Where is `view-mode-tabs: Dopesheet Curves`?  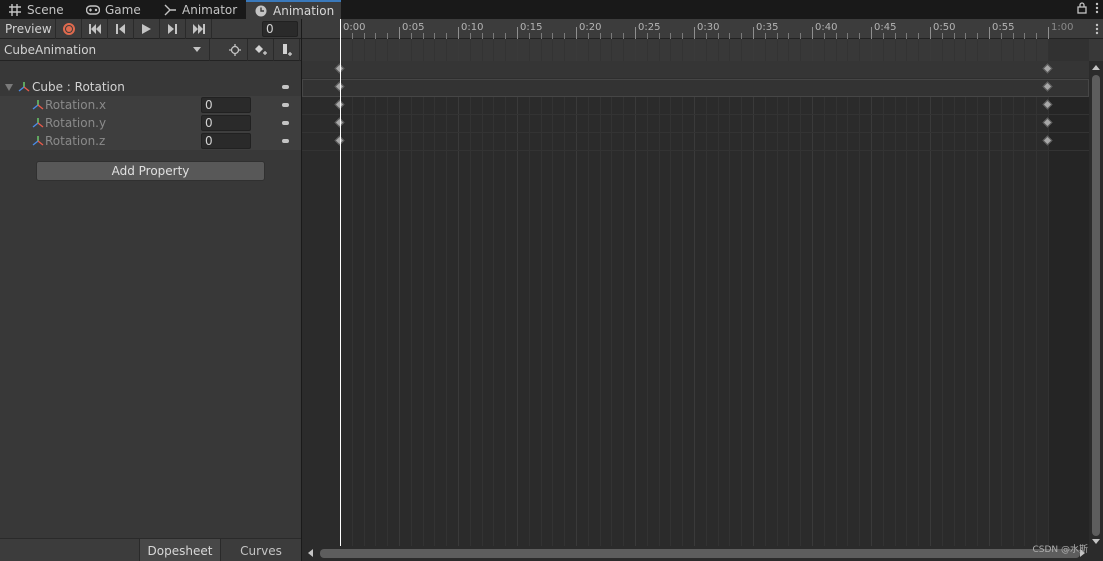
view-mode-tabs: Dopesheet Curves is located at coordinates (150, 549).